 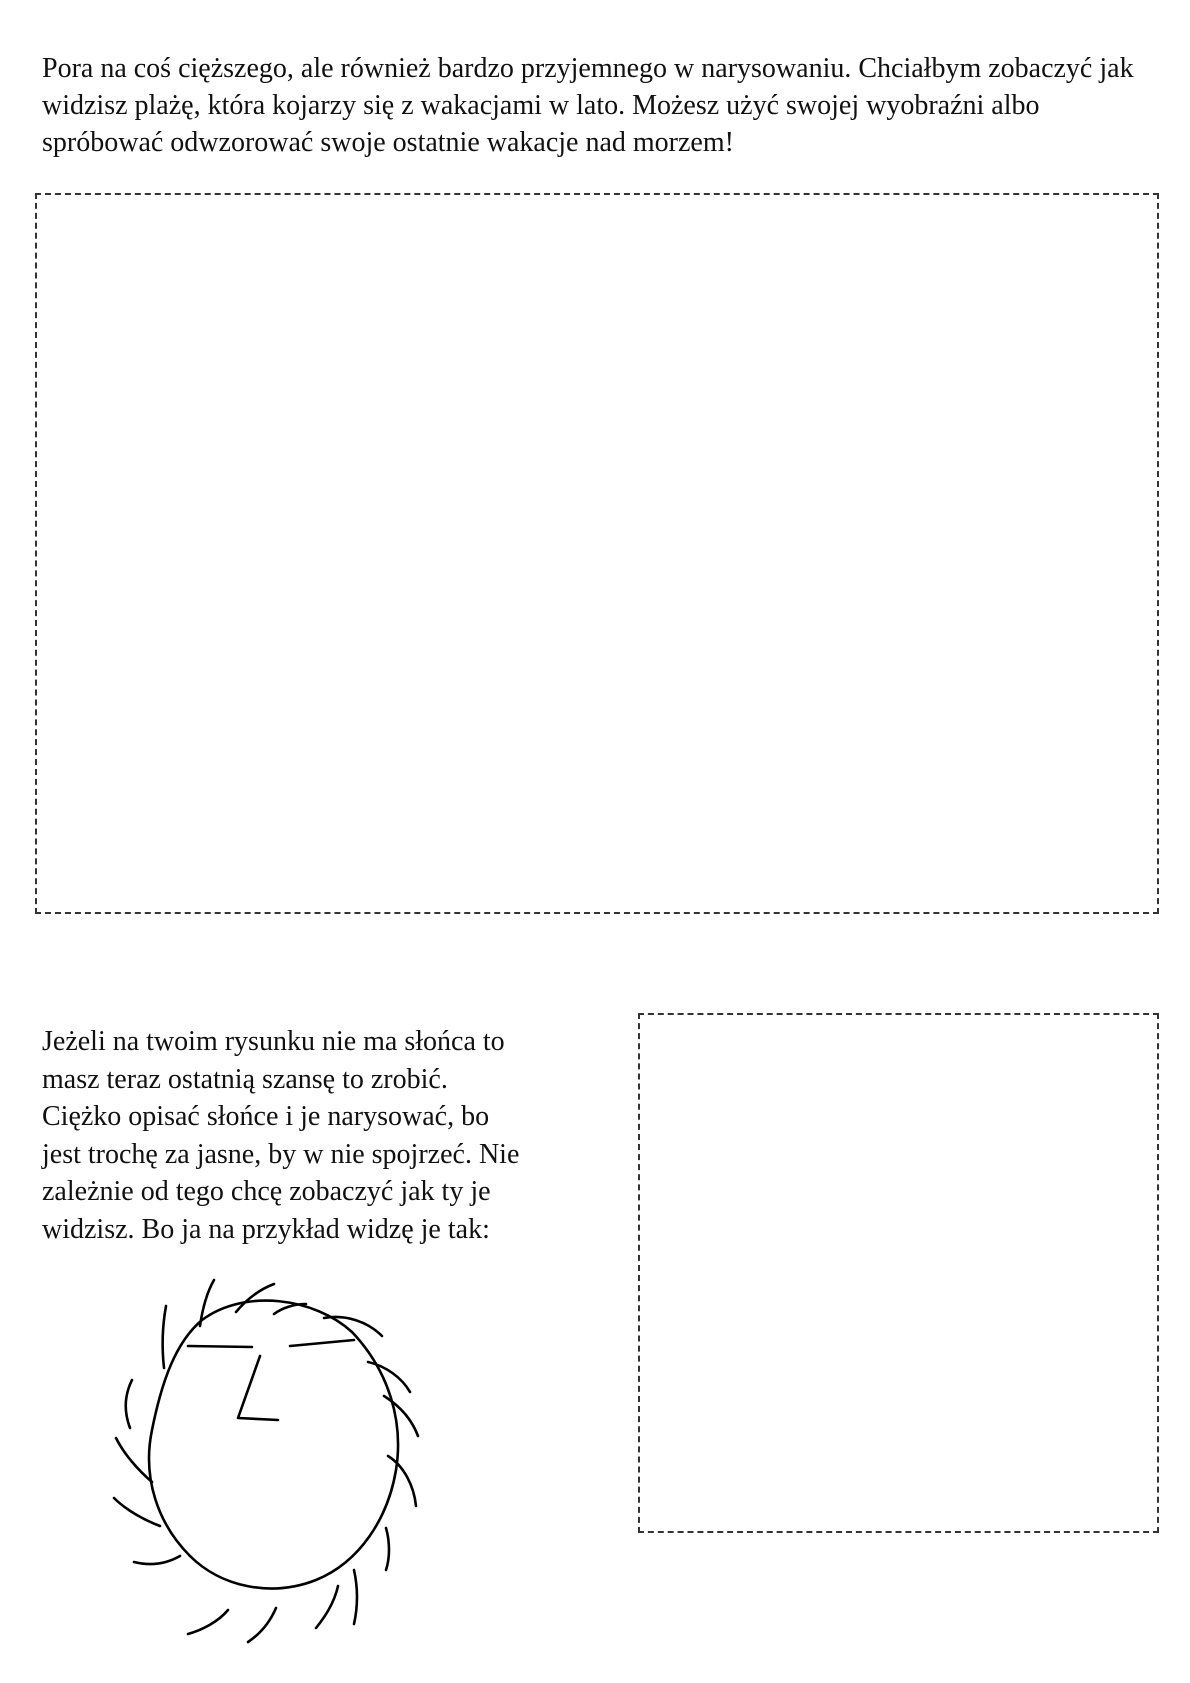 What do you see at coordinates (322, 1343) in the screenshot?
I see `sun-right-eye` at bounding box center [322, 1343].